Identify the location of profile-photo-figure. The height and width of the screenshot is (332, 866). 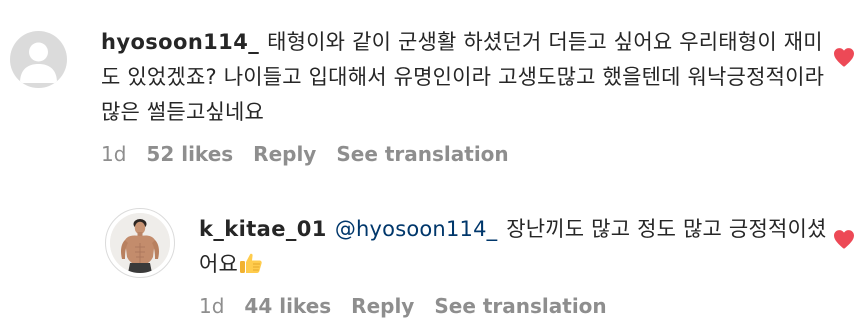
(140, 243).